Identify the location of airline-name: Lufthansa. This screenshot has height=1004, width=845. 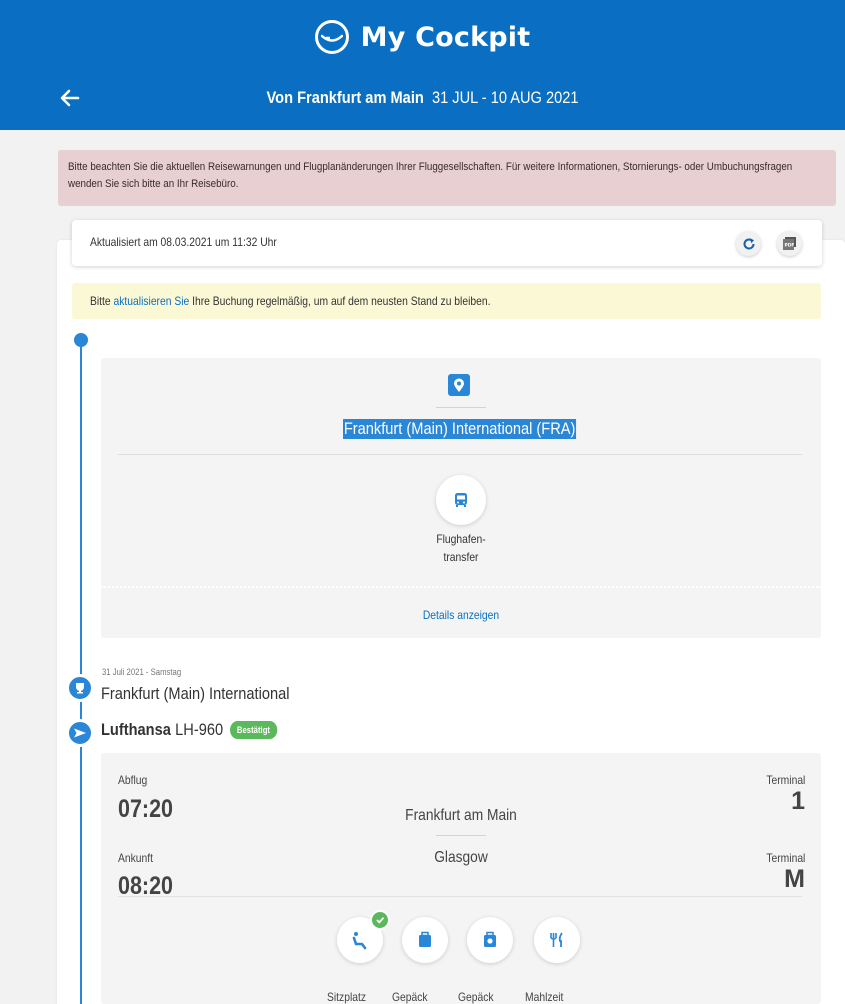
(136, 729).